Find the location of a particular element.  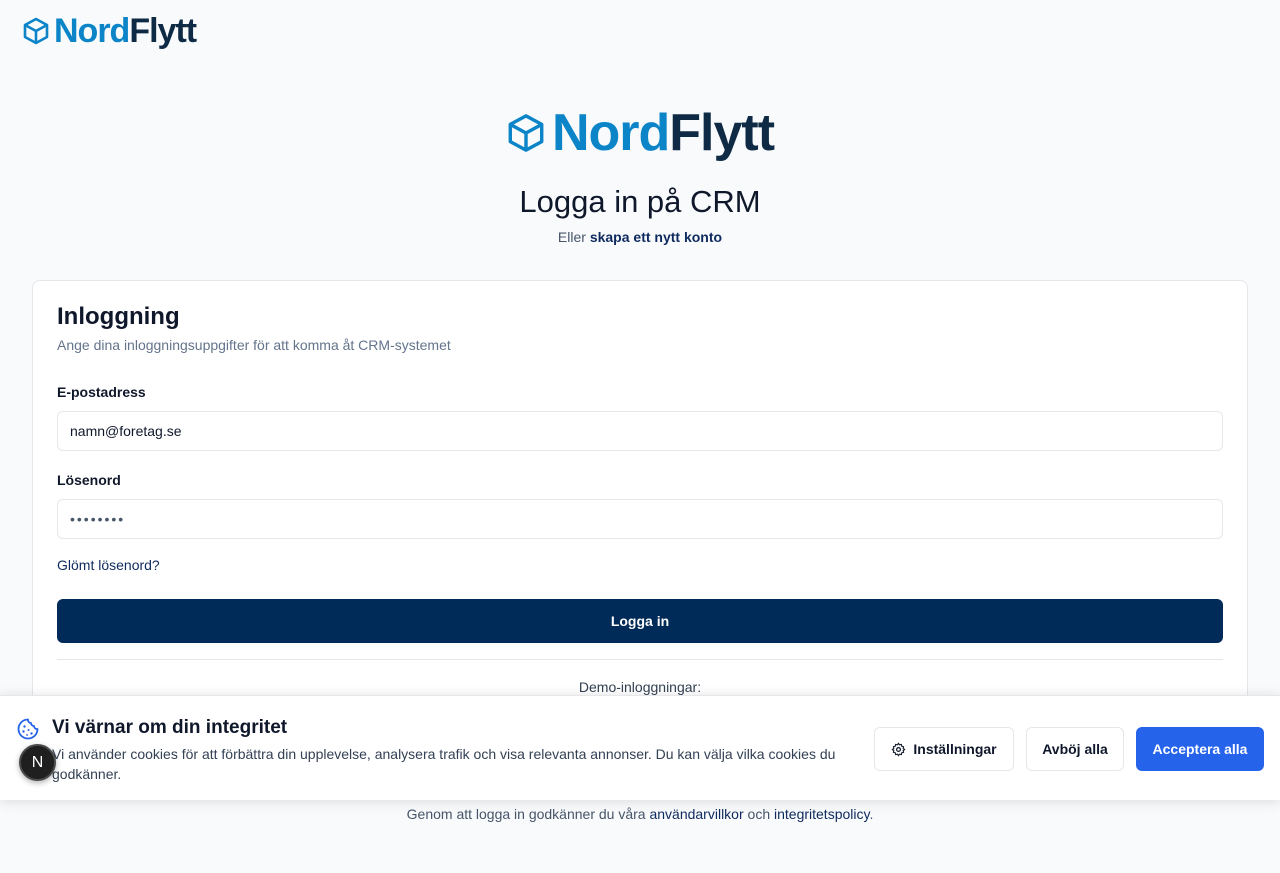

page-title: Logga in på CRM is located at coordinates (640, 201).